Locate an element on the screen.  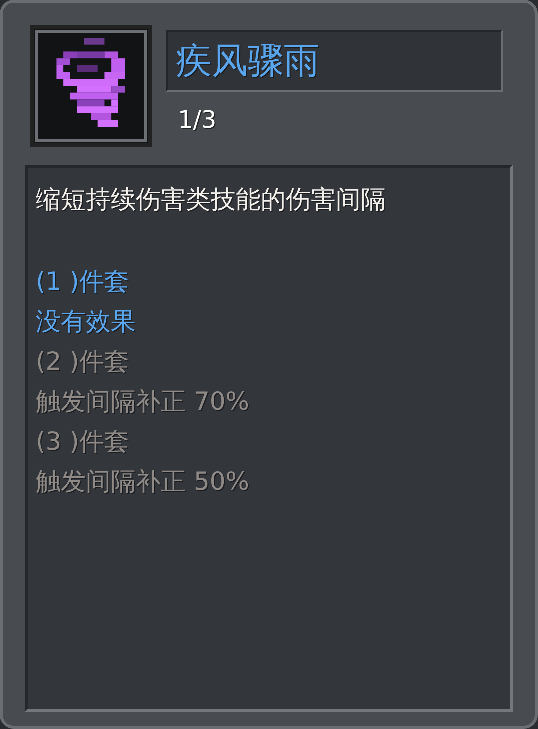
description-text: 缩短持续伤害类技能的伤害间隔 is located at coordinates (211, 200).